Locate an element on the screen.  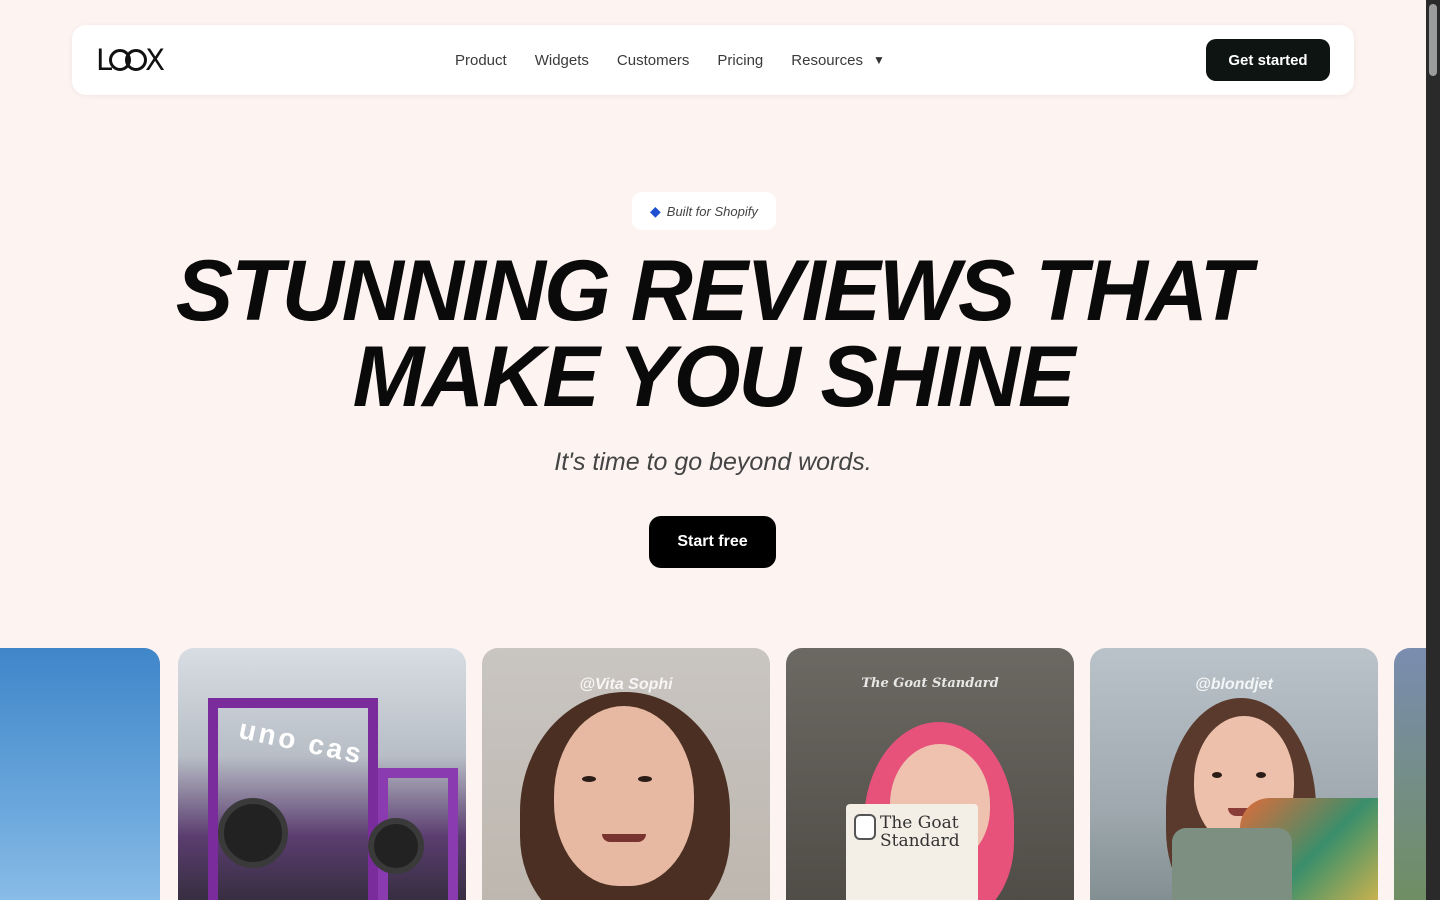
headline-line-2: MAKE YOU SHINE is located at coordinates (714, 377).